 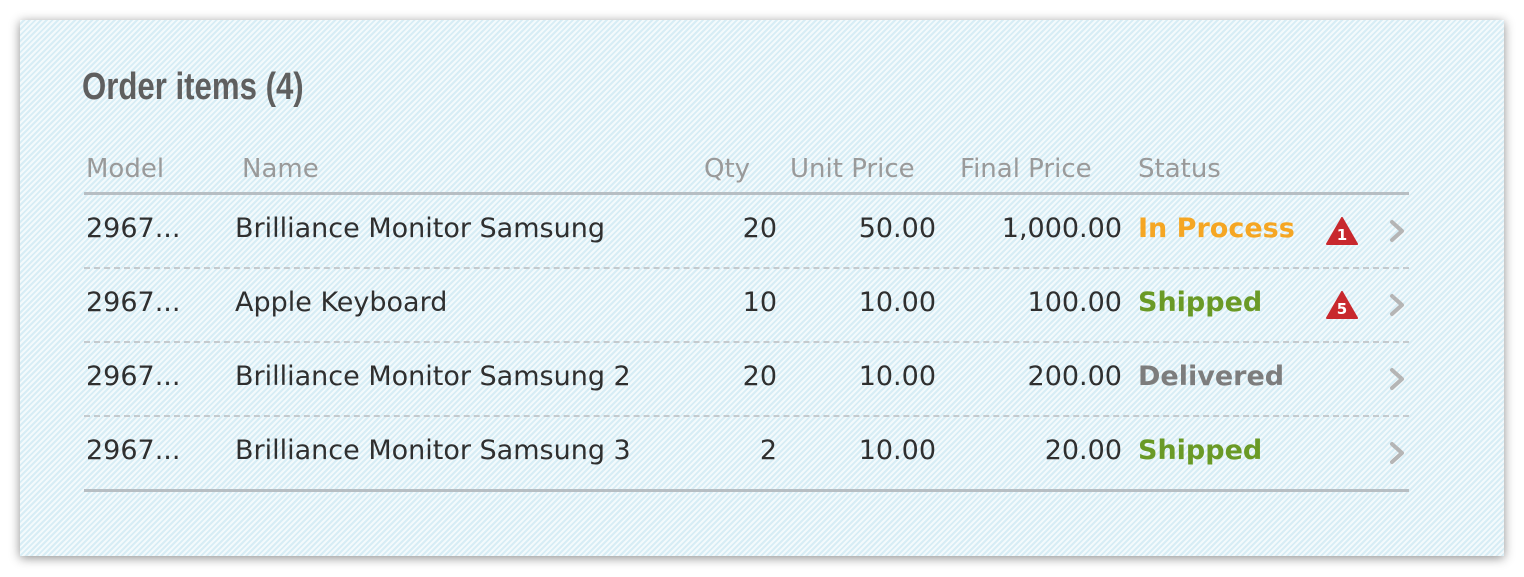 What do you see at coordinates (727, 169) in the screenshot?
I see `column-header-qty: Qty` at bounding box center [727, 169].